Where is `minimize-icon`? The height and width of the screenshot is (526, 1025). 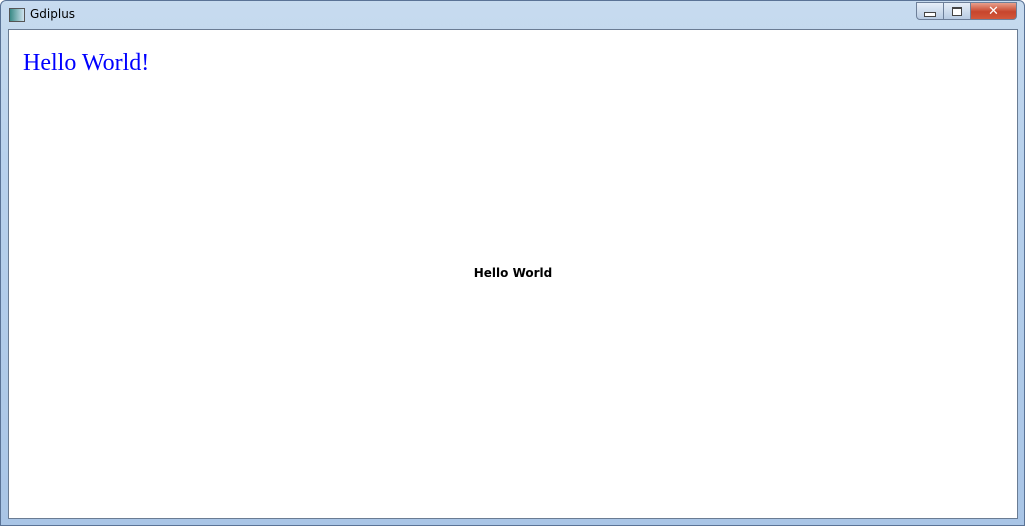
minimize-icon is located at coordinates (930, 14).